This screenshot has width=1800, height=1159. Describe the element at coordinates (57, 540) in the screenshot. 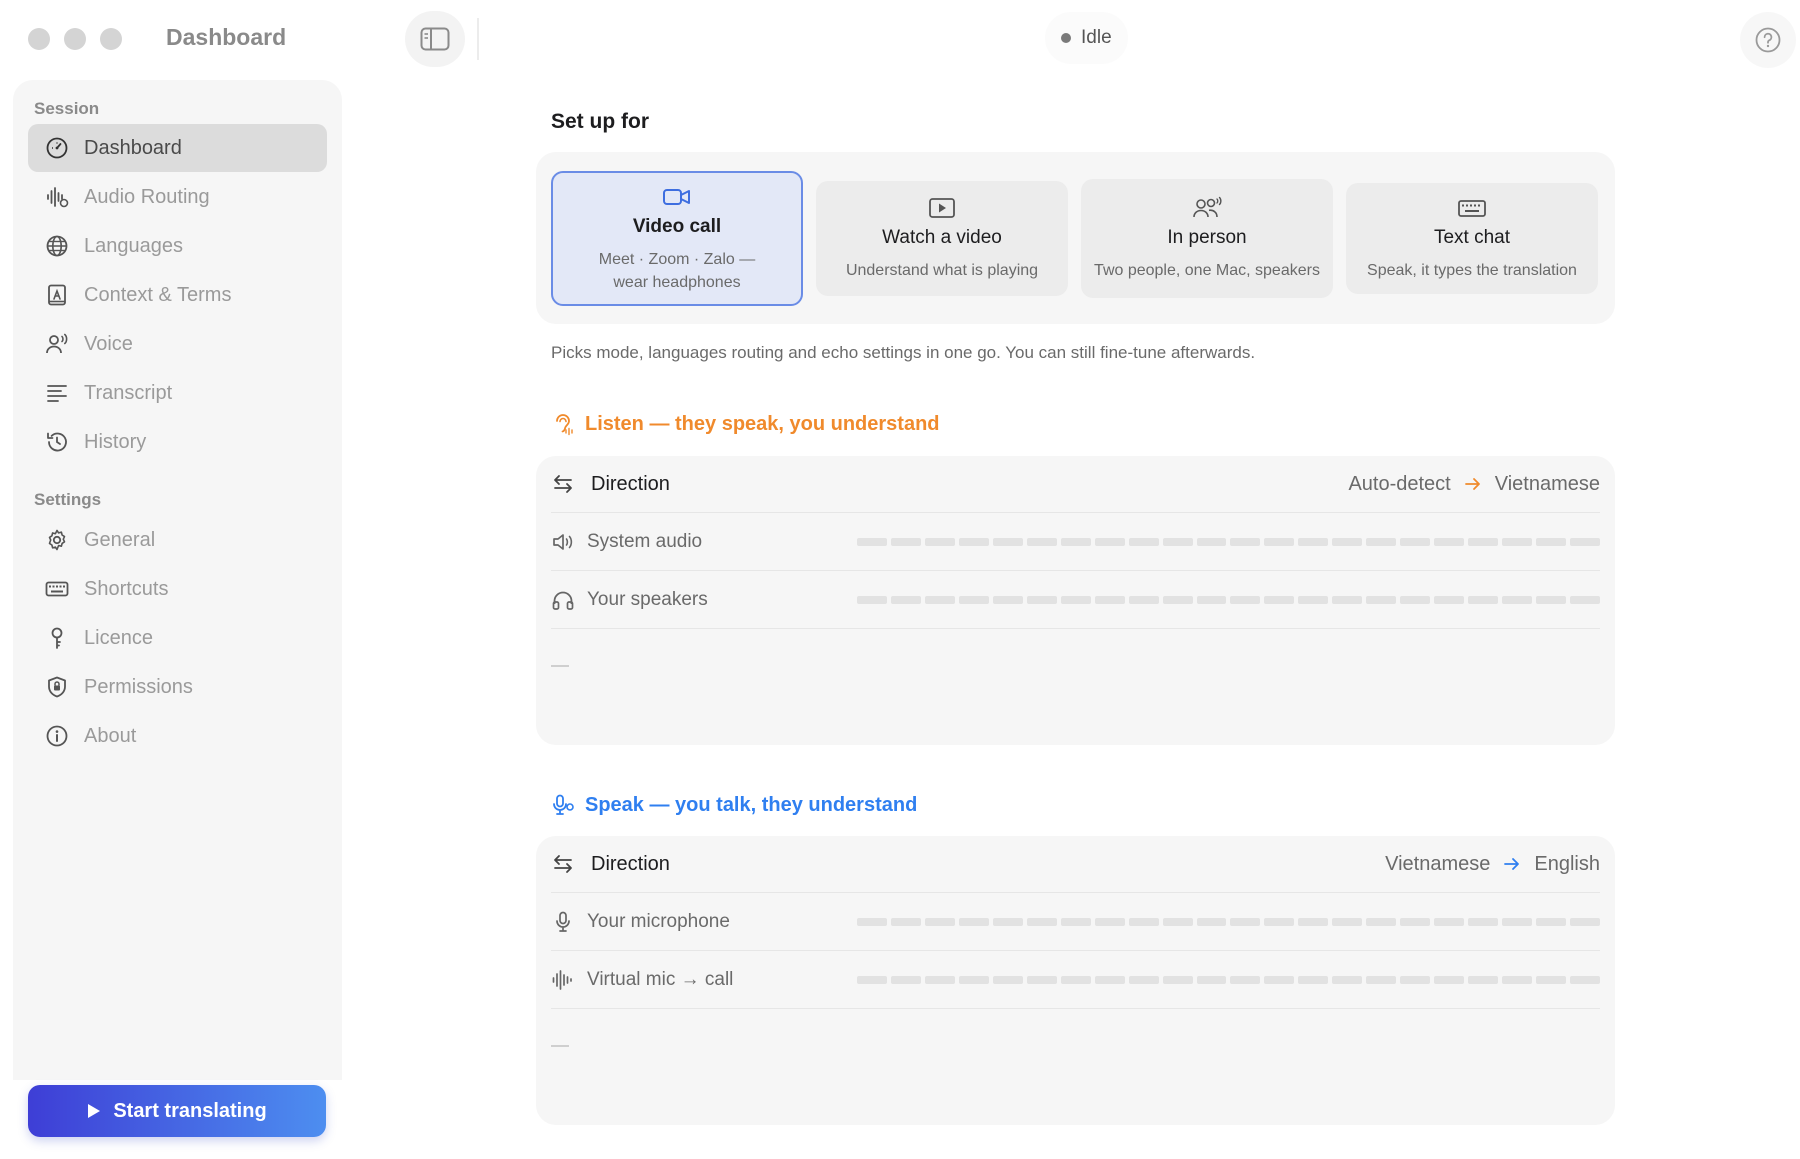

I see `gear-icon` at that location.